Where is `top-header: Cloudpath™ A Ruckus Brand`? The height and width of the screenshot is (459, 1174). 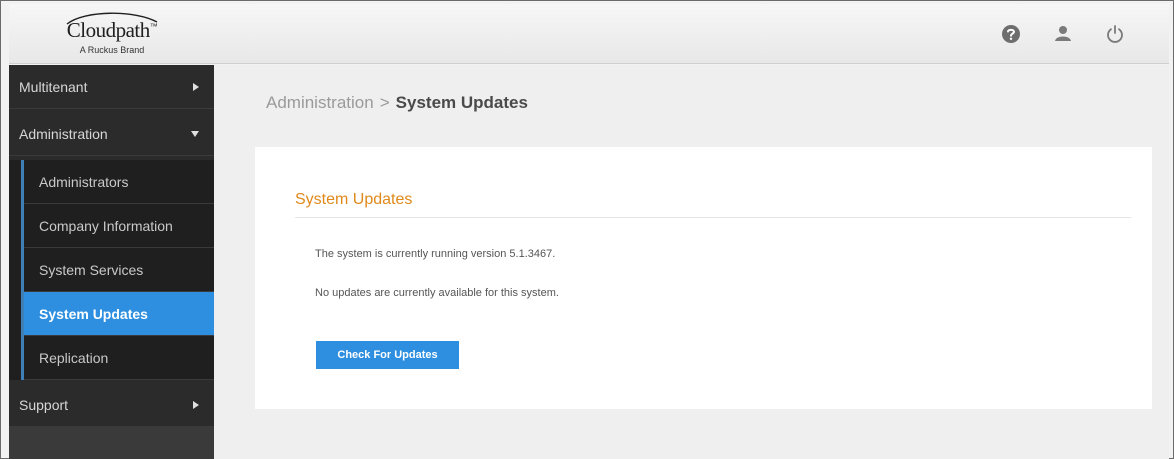 top-header: Cloudpath™ A Ruckus Brand is located at coordinates (589, 34).